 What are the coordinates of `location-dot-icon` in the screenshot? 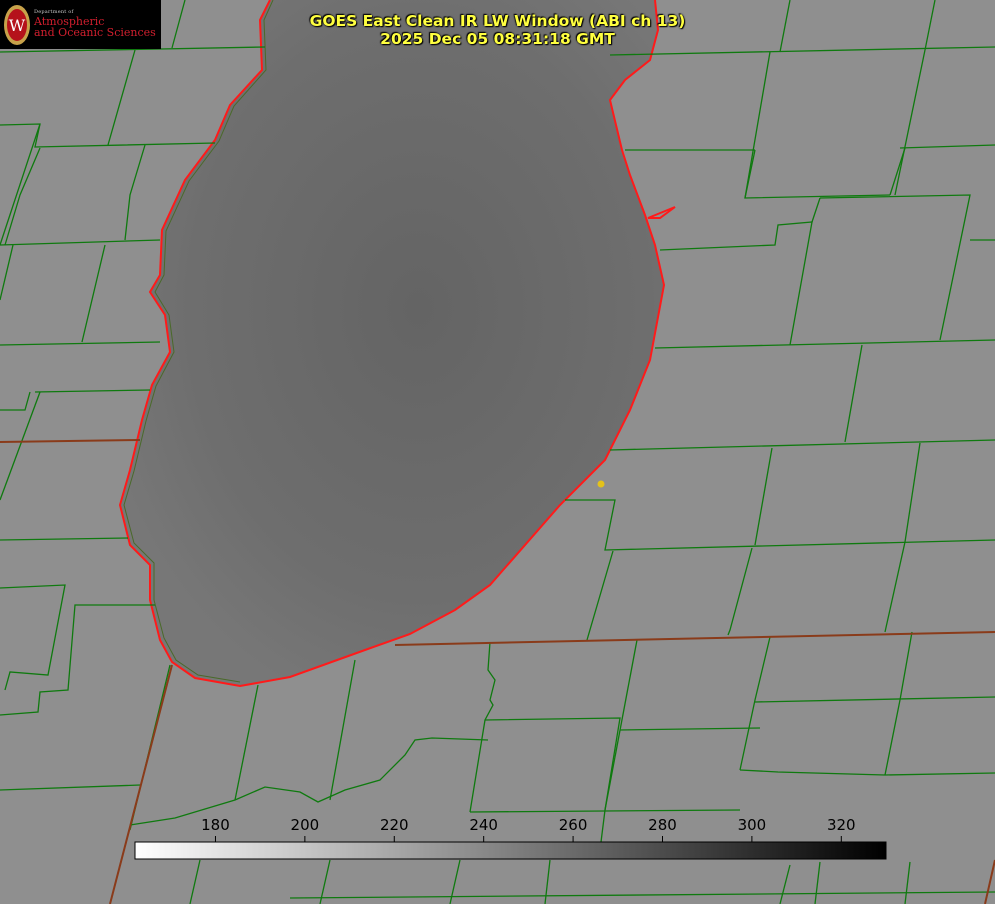 It's located at (601, 484).